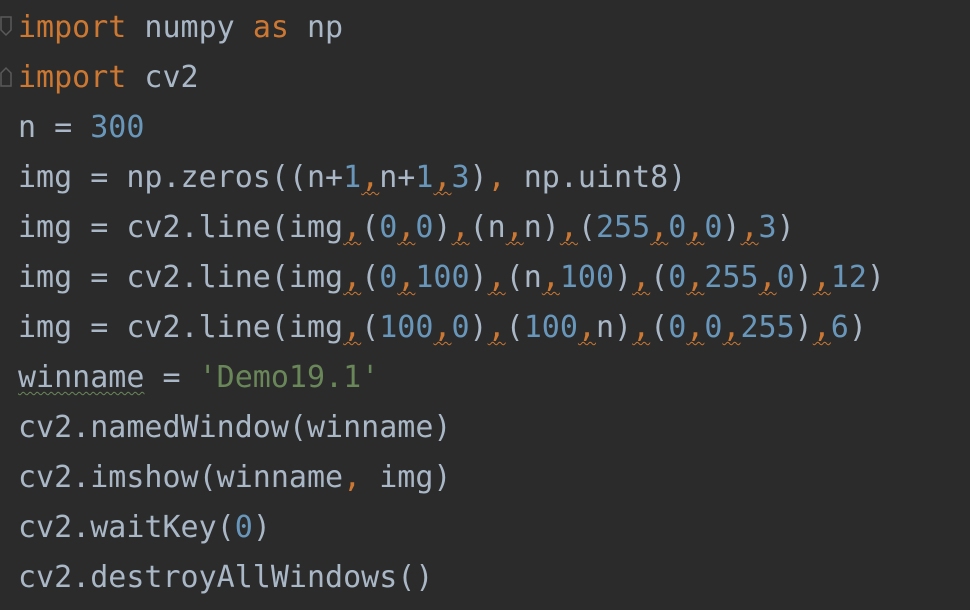 The width and height of the screenshot is (970, 610). What do you see at coordinates (181, 477) in the screenshot?
I see `code-token: cv2.imshow(winname` at bounding box center [181, 477].